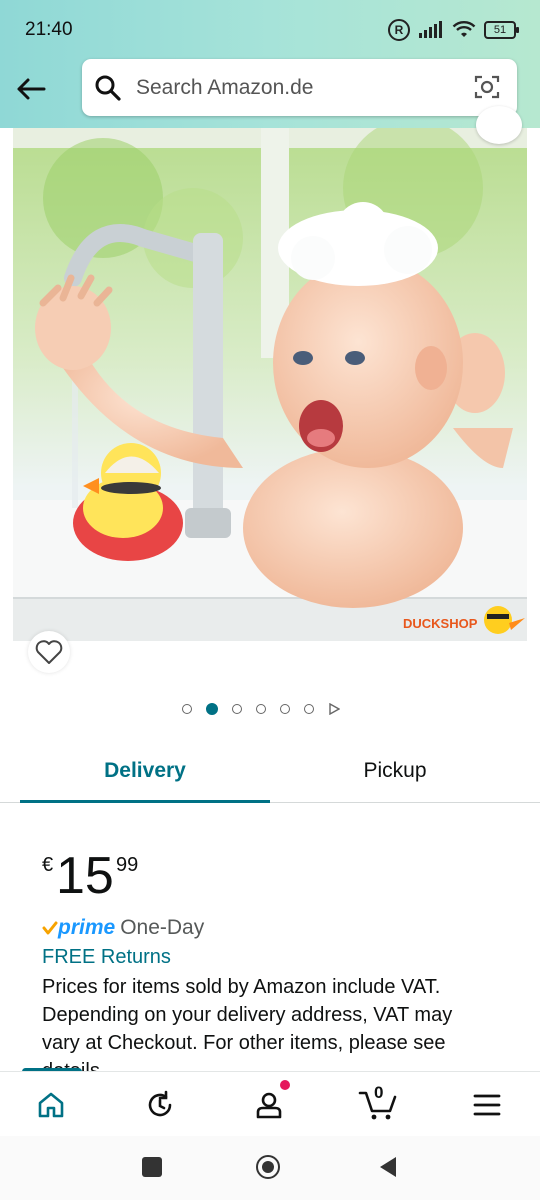  Describe the element at coordinates (152, 1167) in the screenshot. I see `recent-apps-button` at that location.